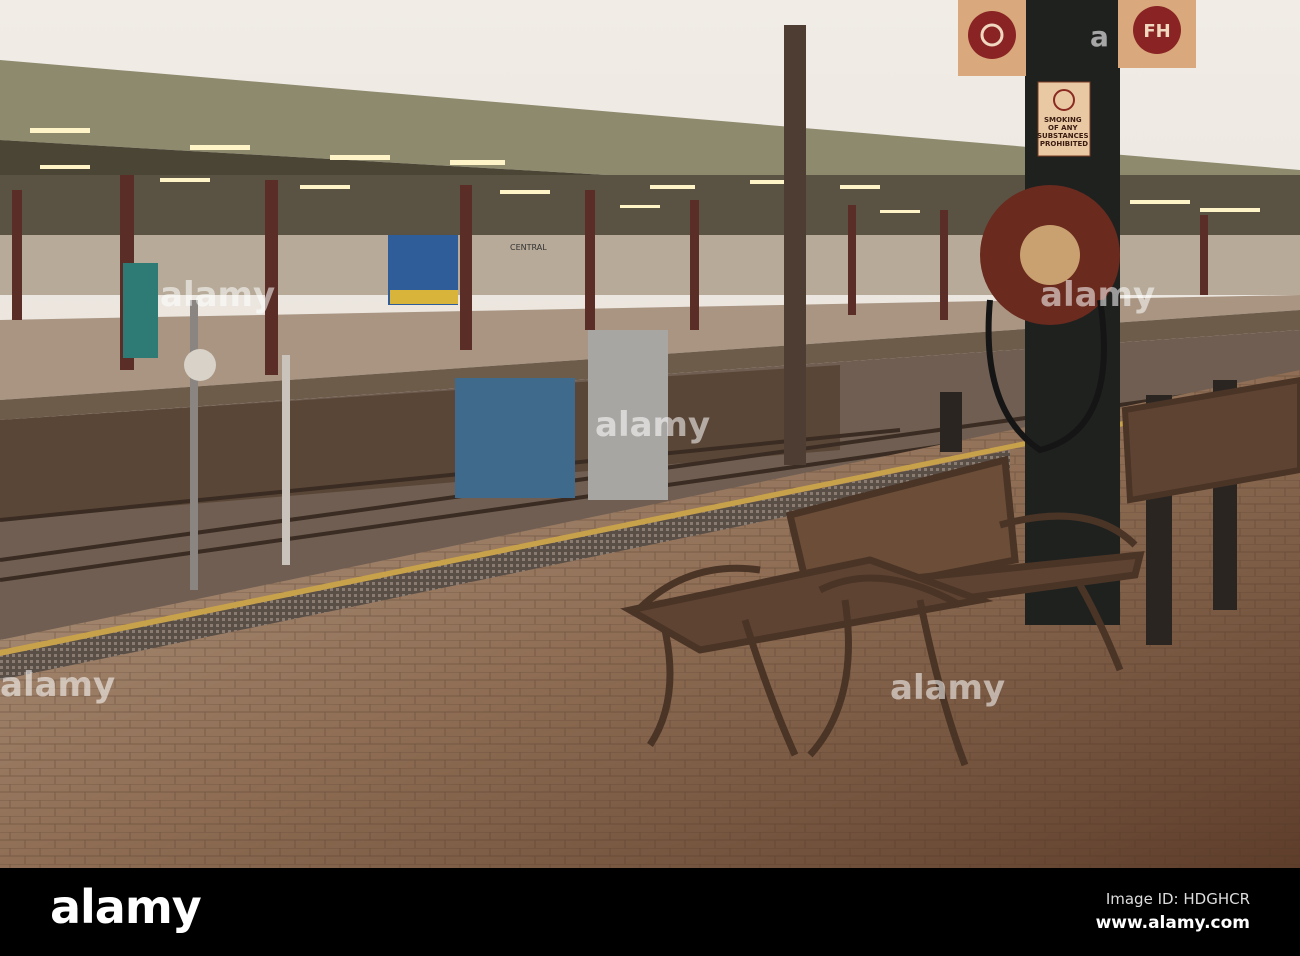 The width and height of the screenshot is (1300, 956). What do you see at coordinates (140, 310) in the screenshot?
I see `ticket-machine` at bounding box center [140, 310].